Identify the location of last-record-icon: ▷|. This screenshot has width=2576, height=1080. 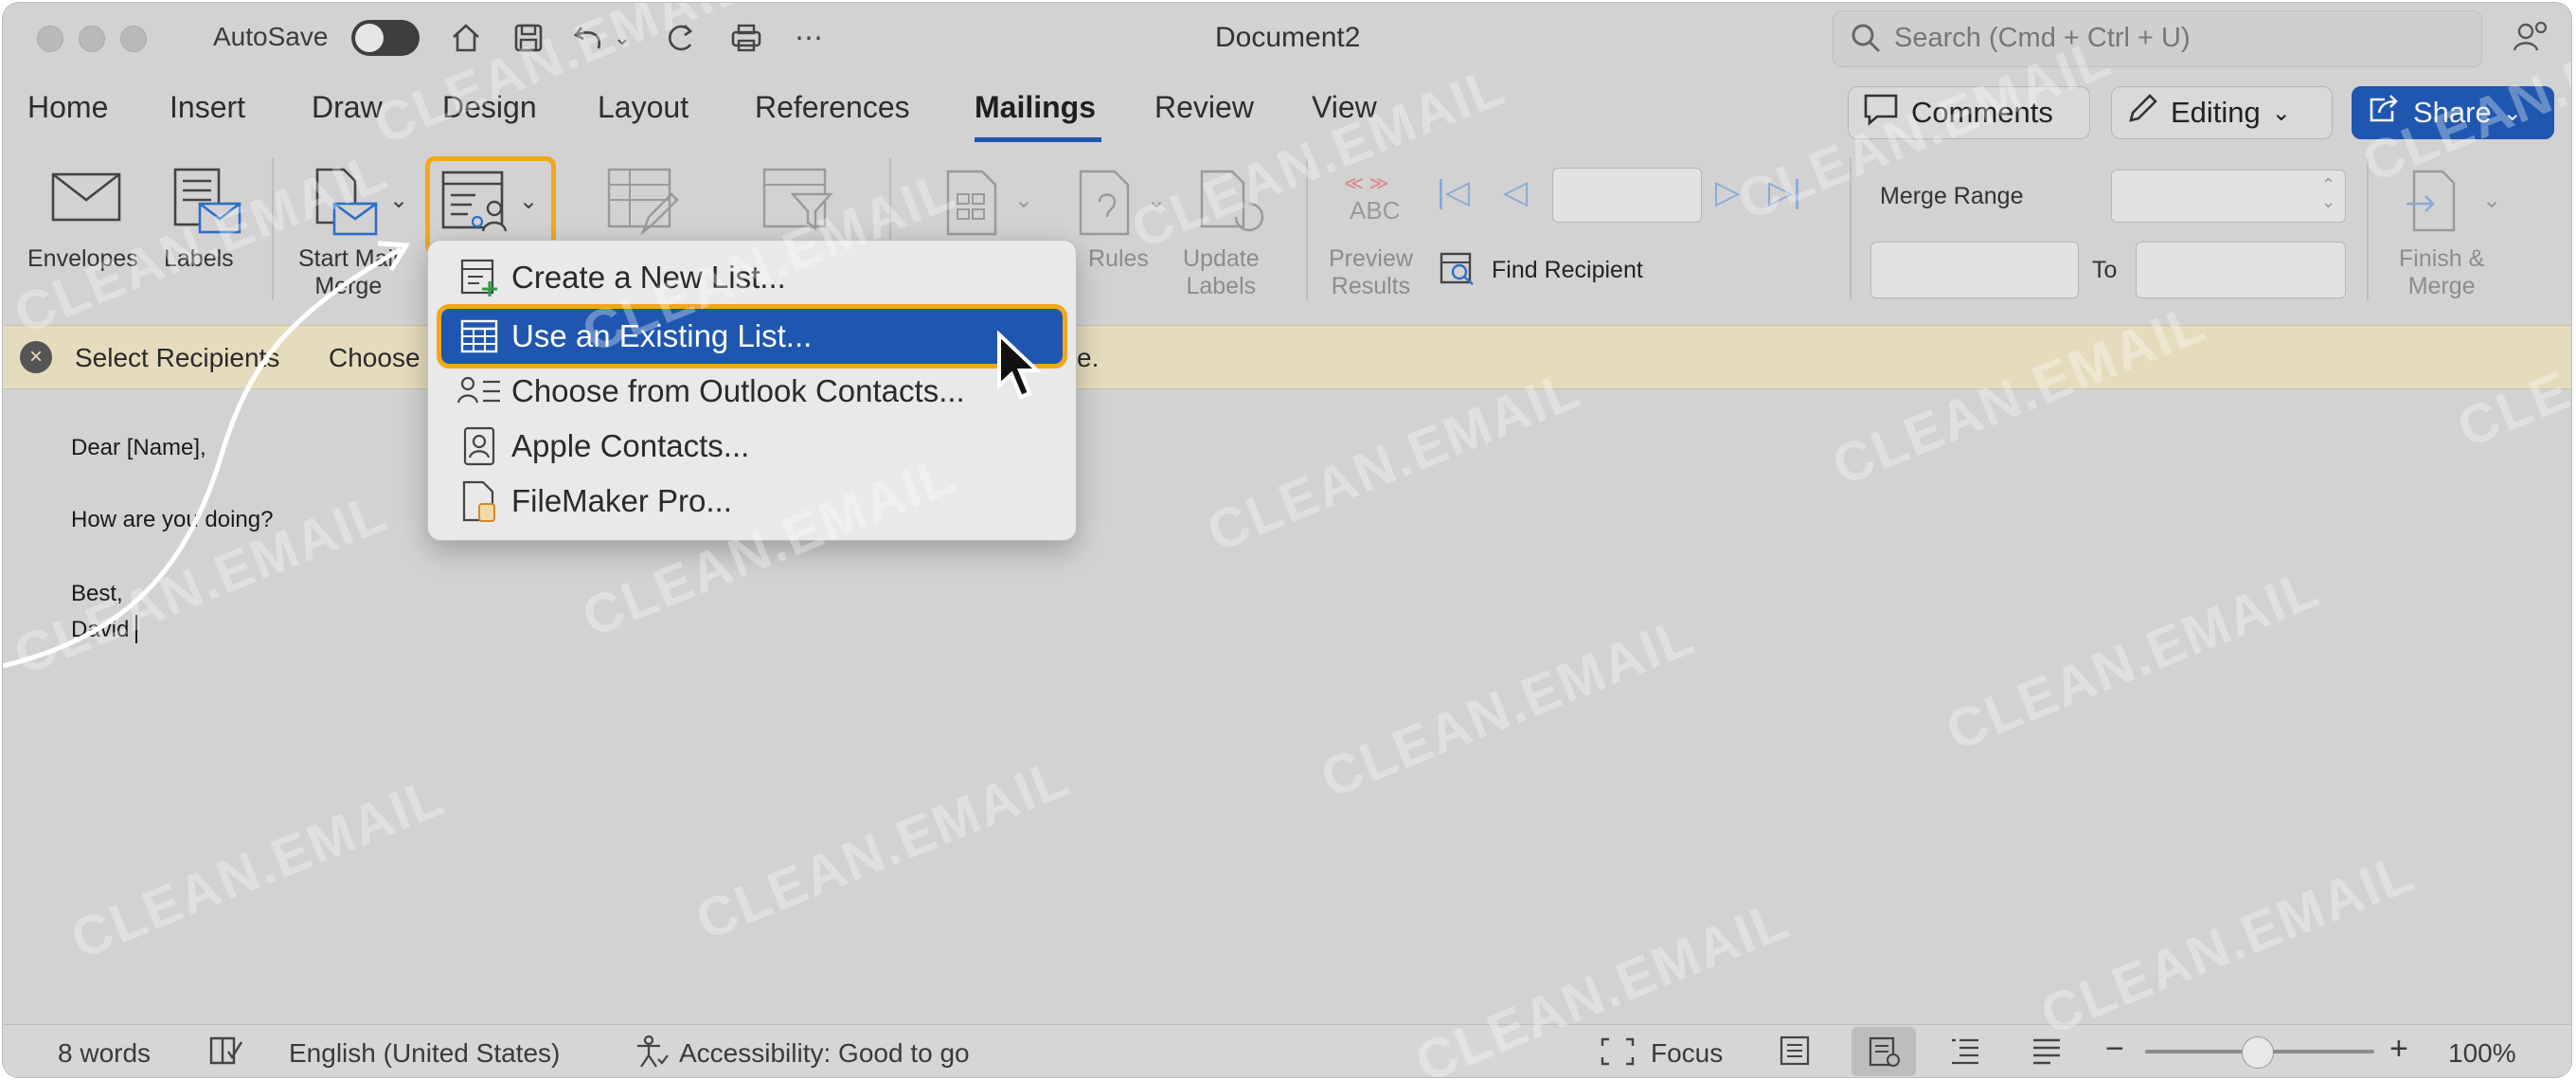
(1784, 192).